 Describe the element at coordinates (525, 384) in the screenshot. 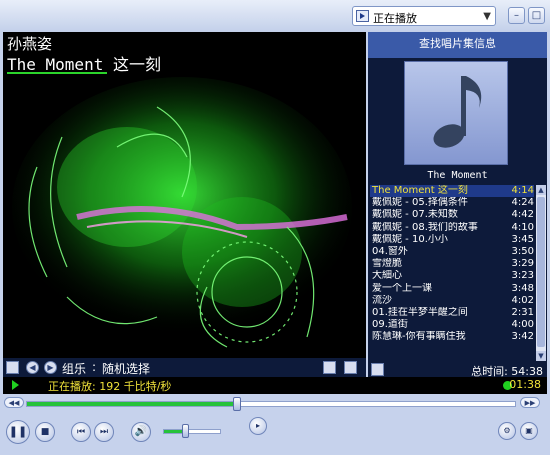

I see `elapsed-time: 01:38` at that location.